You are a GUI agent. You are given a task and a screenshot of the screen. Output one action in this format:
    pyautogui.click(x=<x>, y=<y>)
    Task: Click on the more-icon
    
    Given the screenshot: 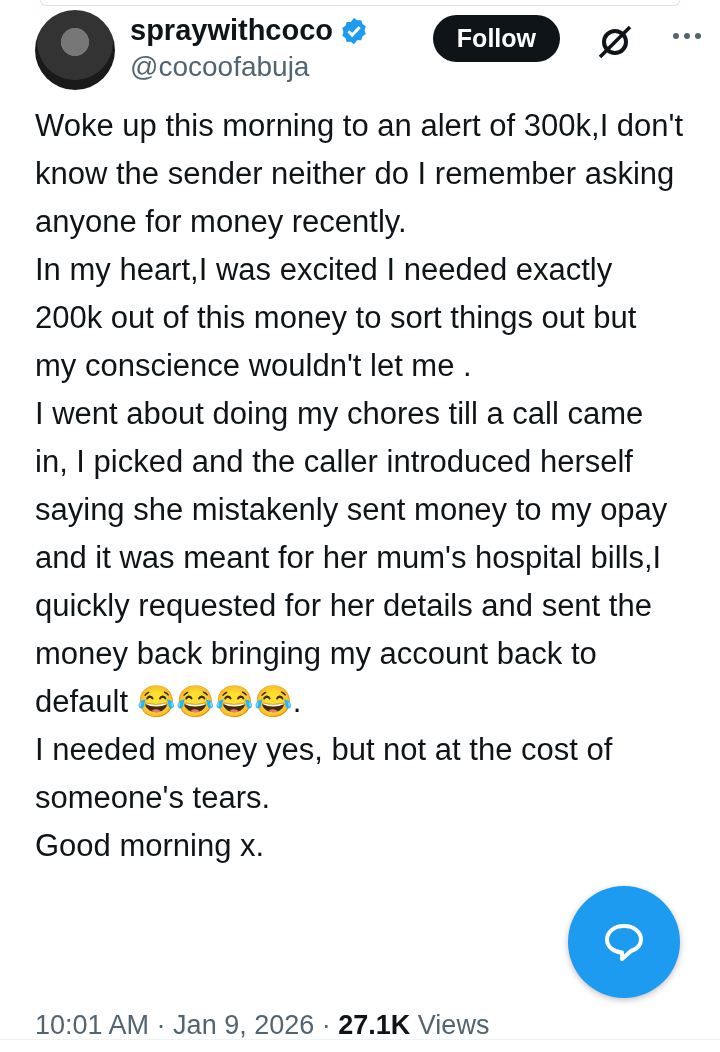 What is the action you would take?
    pyautogui.click(x=687, y=36)
    